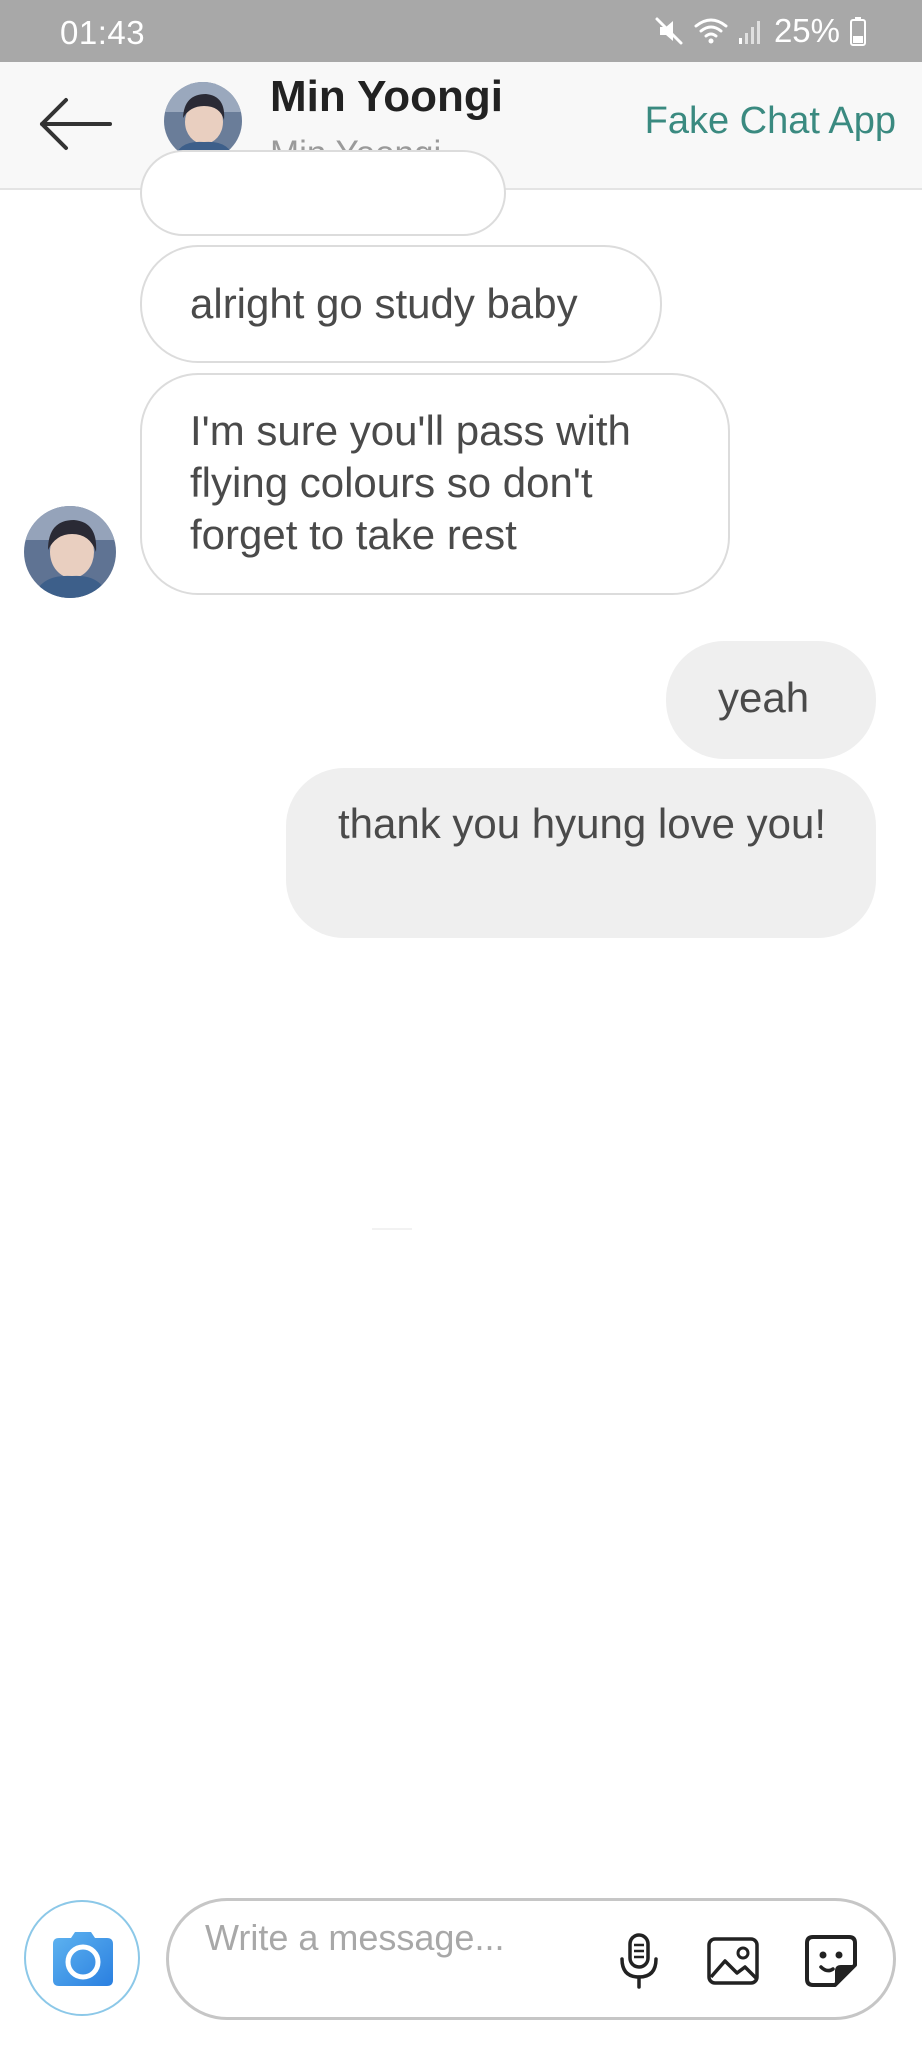 The image size is (922, 2048). I want to click on status-bar: 01:43 25%, so click(461, 31).